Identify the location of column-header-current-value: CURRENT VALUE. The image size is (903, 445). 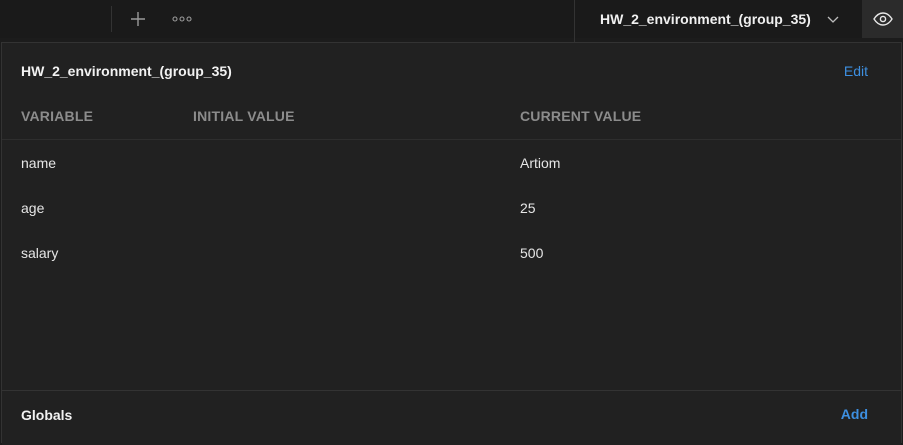
(581, 116).